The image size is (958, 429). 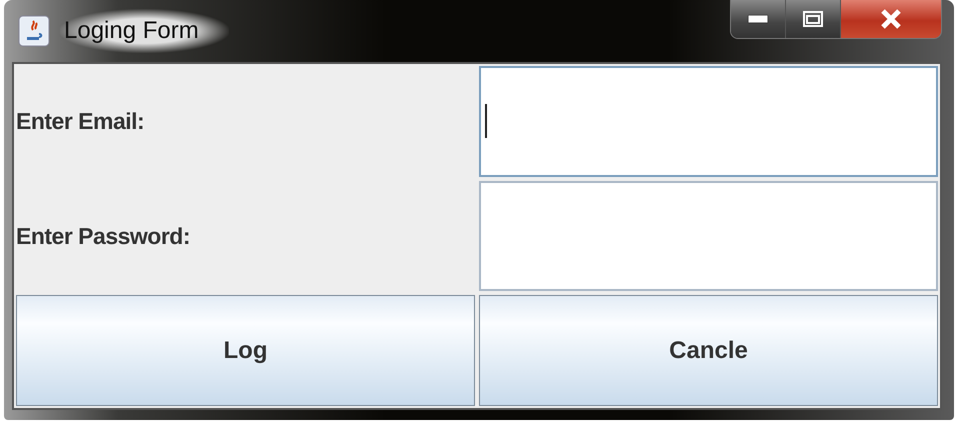 What do you see at coordinates (708, 121) in the screenshot?
I see `email-field` at bounding box center [708, 121].